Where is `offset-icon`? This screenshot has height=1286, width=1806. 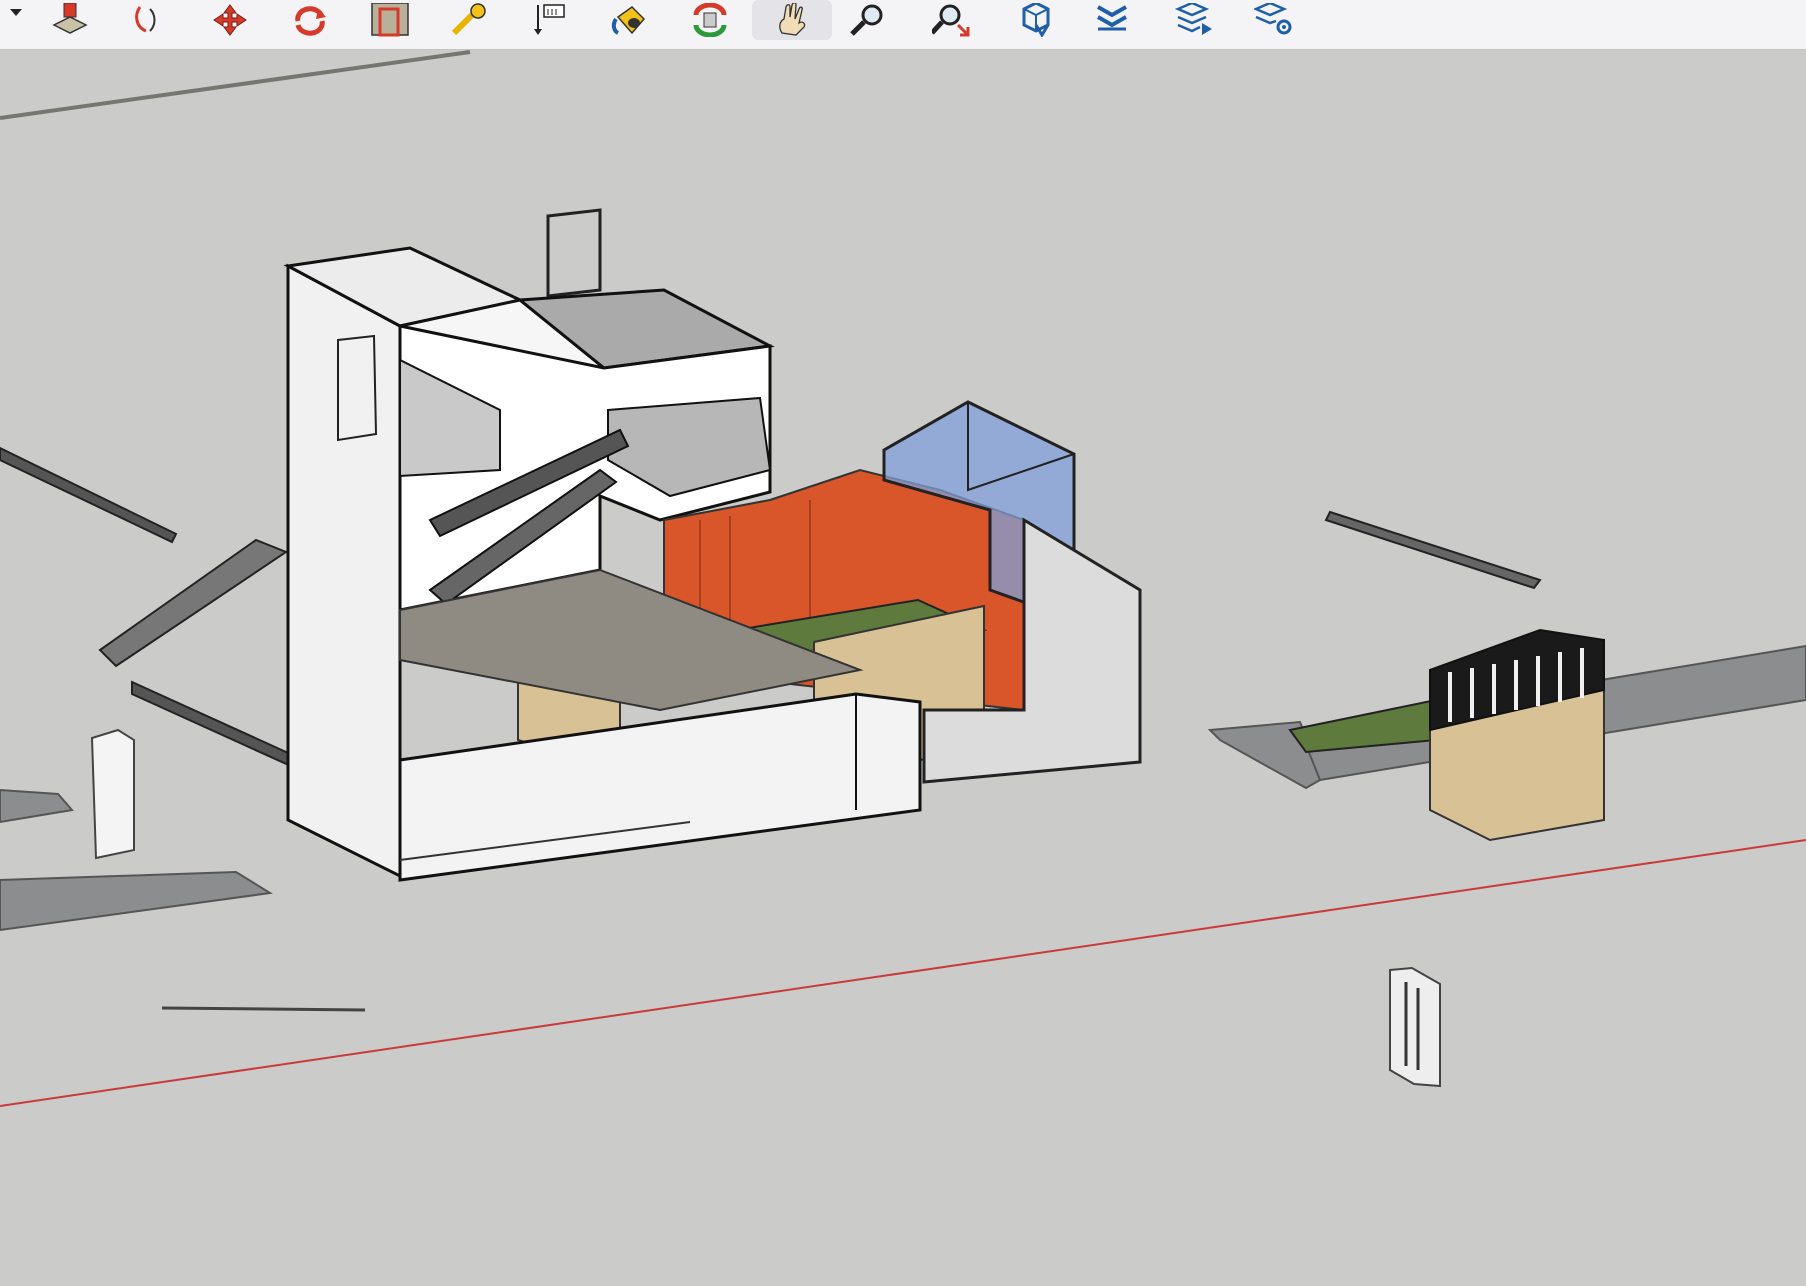
offset-icon is located at coordinates (390, 20).